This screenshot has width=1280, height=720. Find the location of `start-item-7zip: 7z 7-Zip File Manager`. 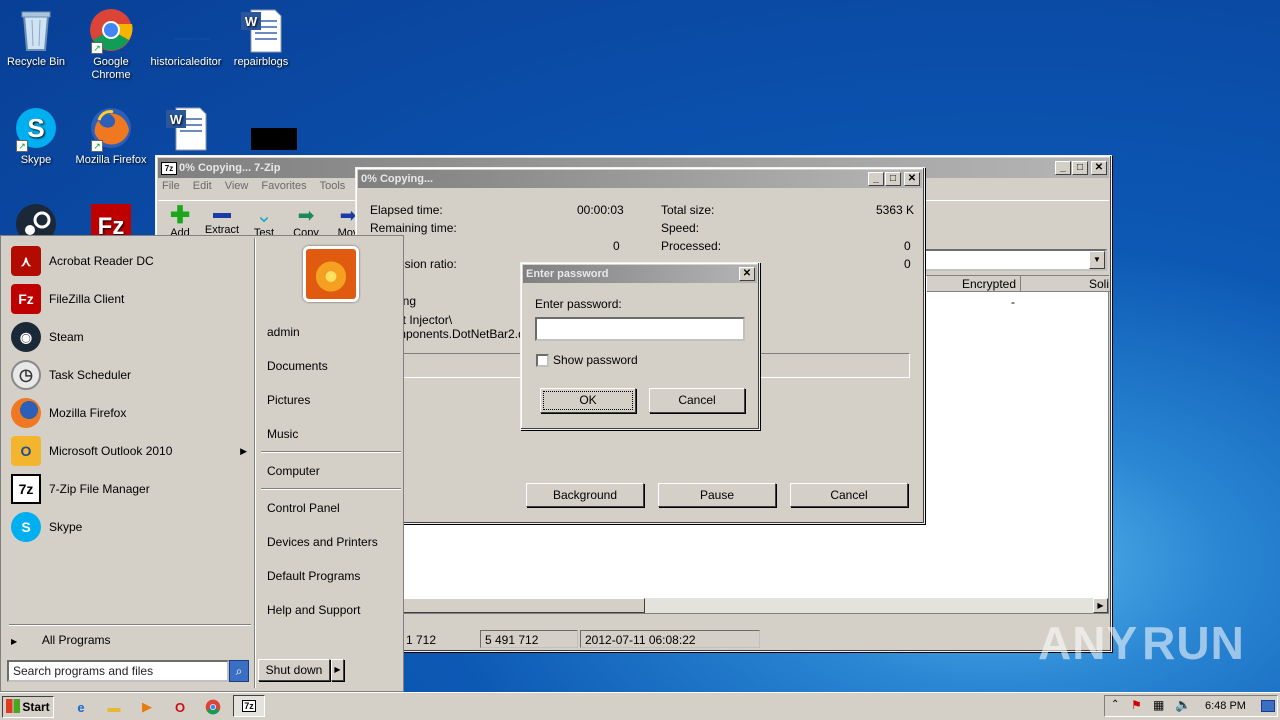

start-item-7zip: 7z 7-Zip File Manager is located at coordinates (80, 489).